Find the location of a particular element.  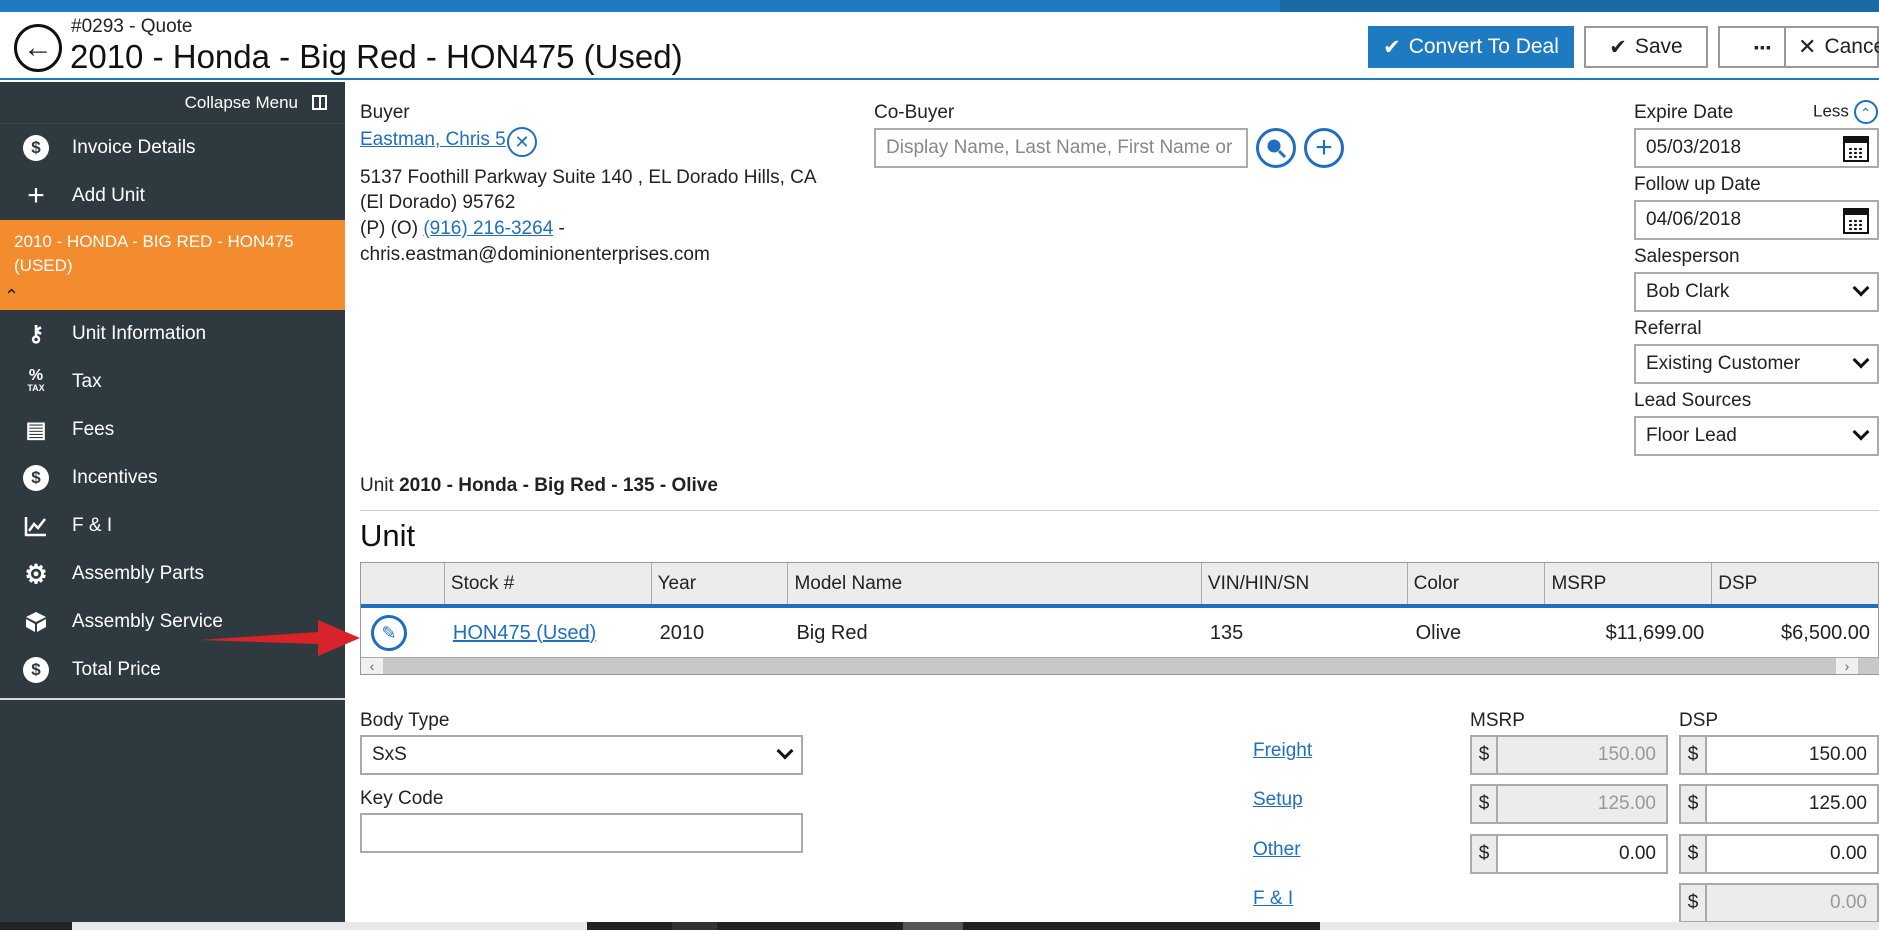

convert-to-deal-label: Convert To Deal is located at coordinates (1483, 46).